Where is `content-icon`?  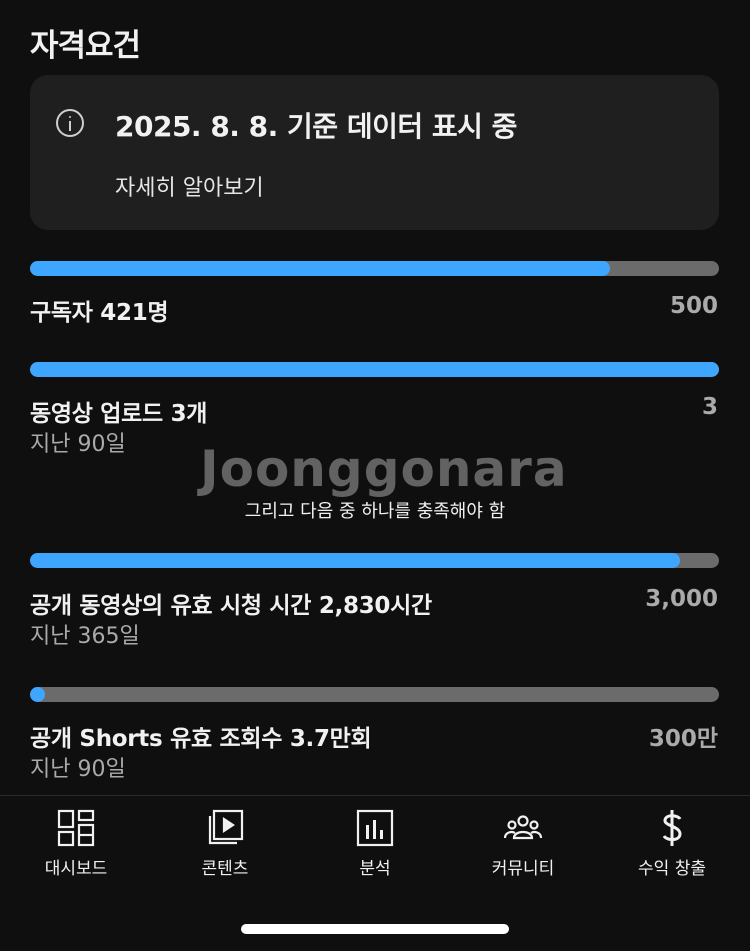
content-icon is located at coordinates (226, 827).